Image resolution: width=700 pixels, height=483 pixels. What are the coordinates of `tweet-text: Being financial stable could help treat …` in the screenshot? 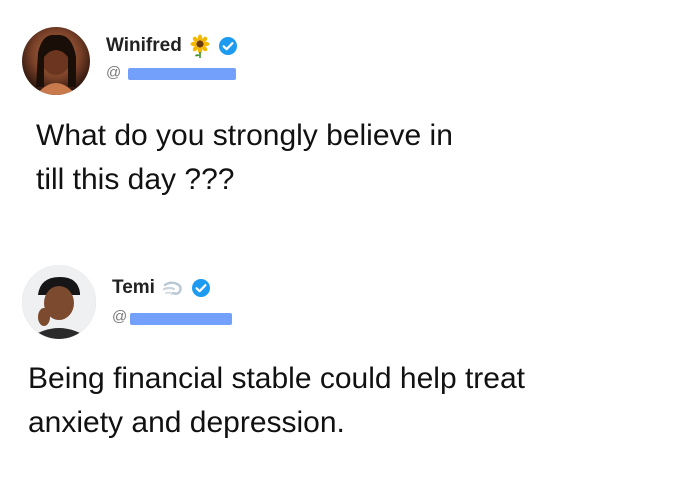 It's located at (276, 400).